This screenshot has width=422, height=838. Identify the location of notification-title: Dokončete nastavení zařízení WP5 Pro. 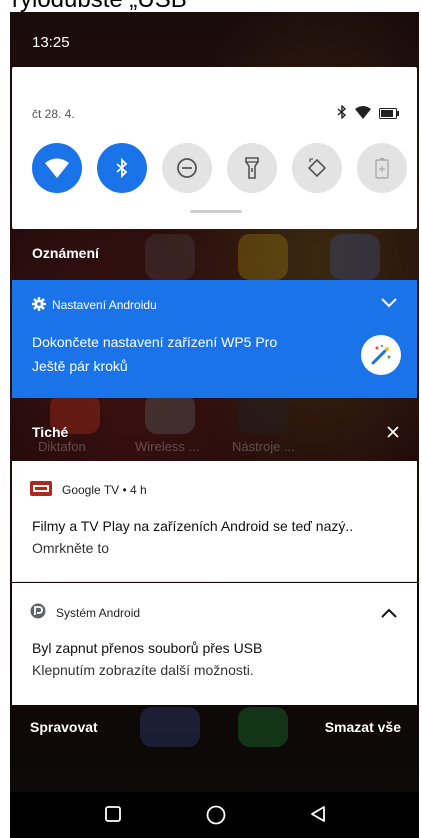
(155, 342).